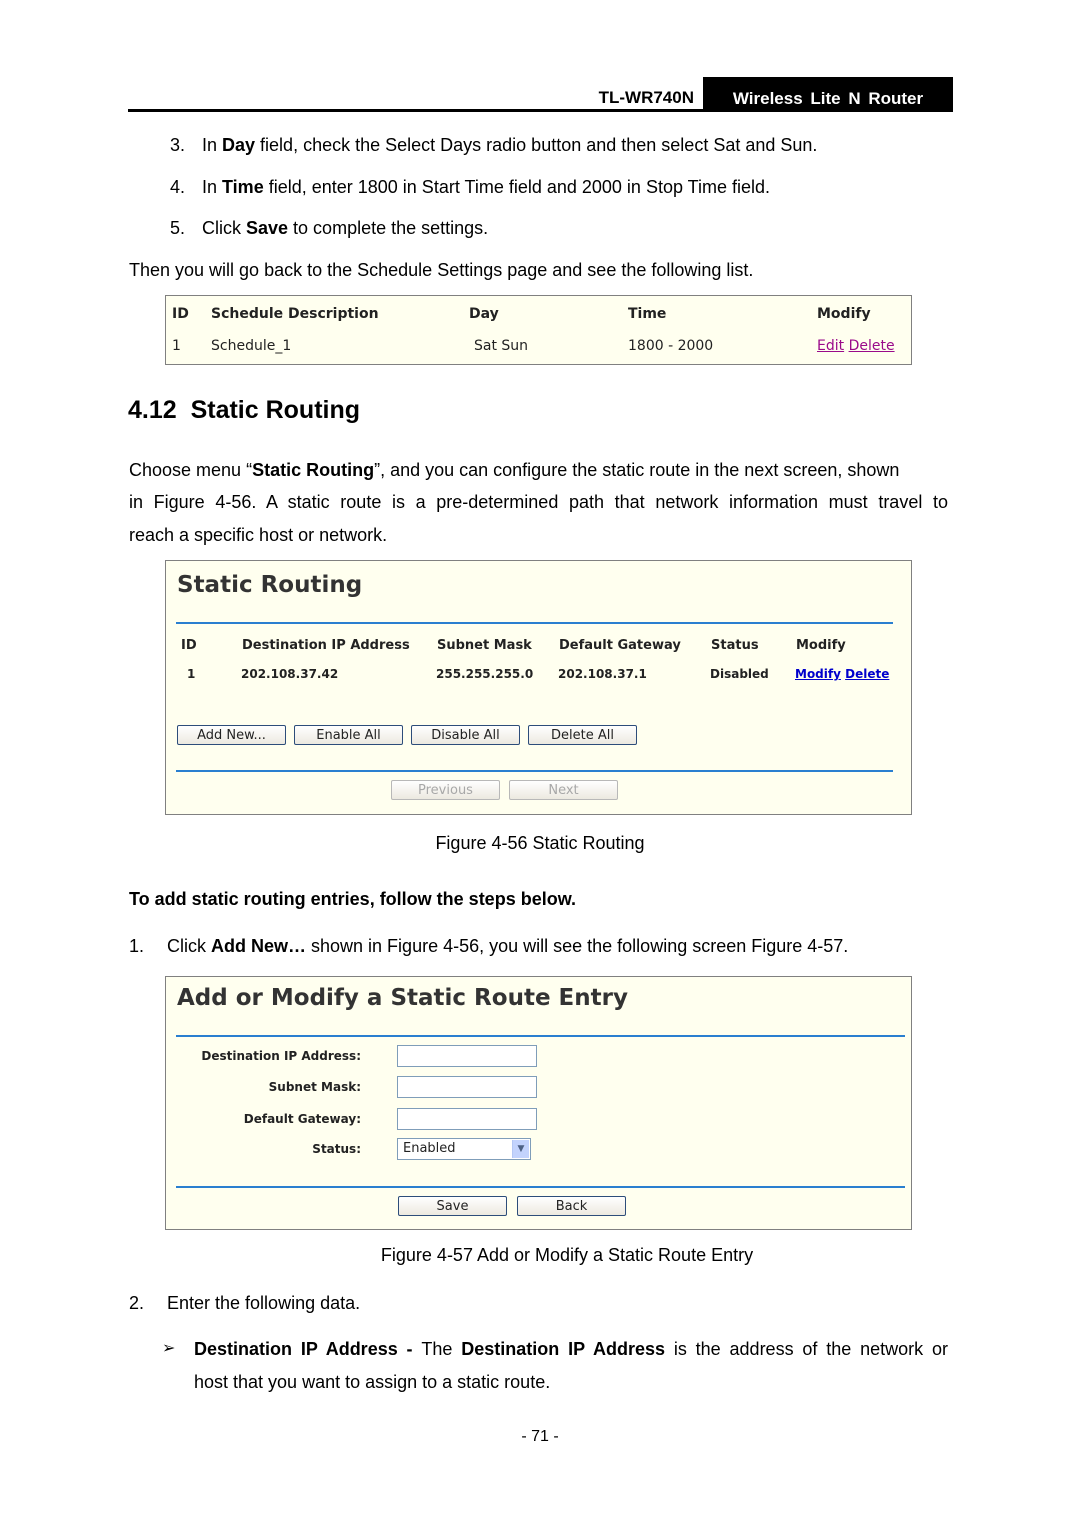 This screenshot has height=1527, width=1080. I want to click on subnet-mask-label: Subnet Mask:, so click(314, 1087).